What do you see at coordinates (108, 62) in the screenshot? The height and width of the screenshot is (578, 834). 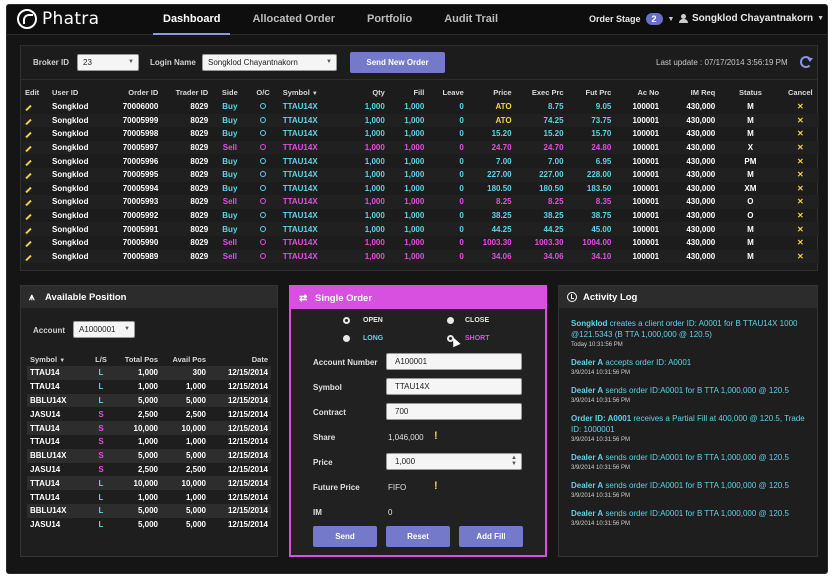 I see `broker-id-select: 23 ▼` at bounding box center [108, 62].